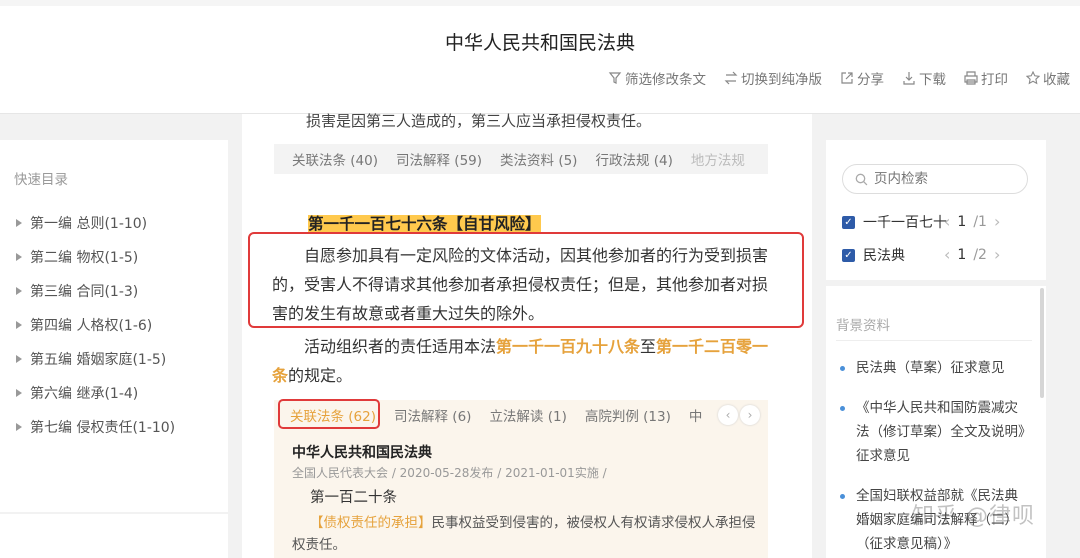 This screenshot has width=1080, height=558. What do you see at coordinates (936, 210) in the screenshot?
I see `page-search-panel: ✓ 一千一百七十 ‹ 1/1 › ✓ 民法典 ‹ 1/2 ›` at bounding box center [936, 210].